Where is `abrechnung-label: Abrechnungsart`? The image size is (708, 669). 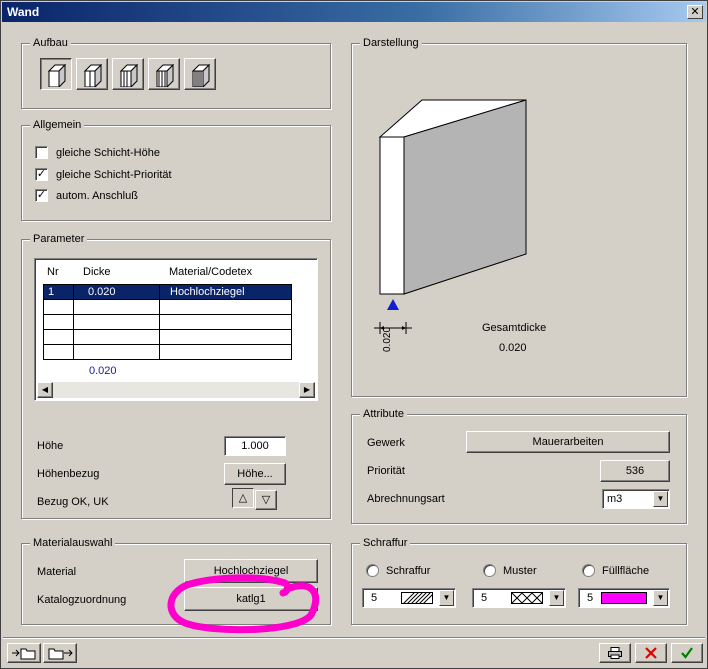
abrechnung-label: Abrechnungsart is located at coordinates (406, 499).